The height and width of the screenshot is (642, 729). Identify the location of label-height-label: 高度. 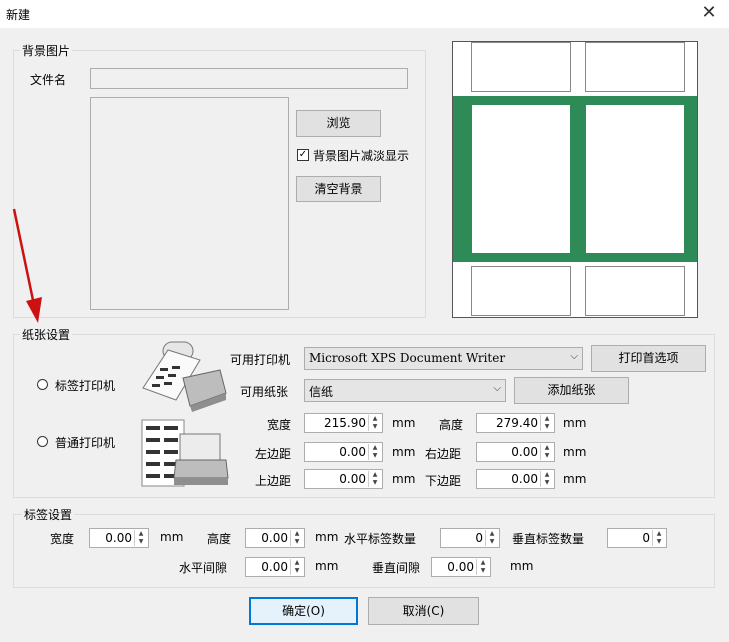
(219, 539).